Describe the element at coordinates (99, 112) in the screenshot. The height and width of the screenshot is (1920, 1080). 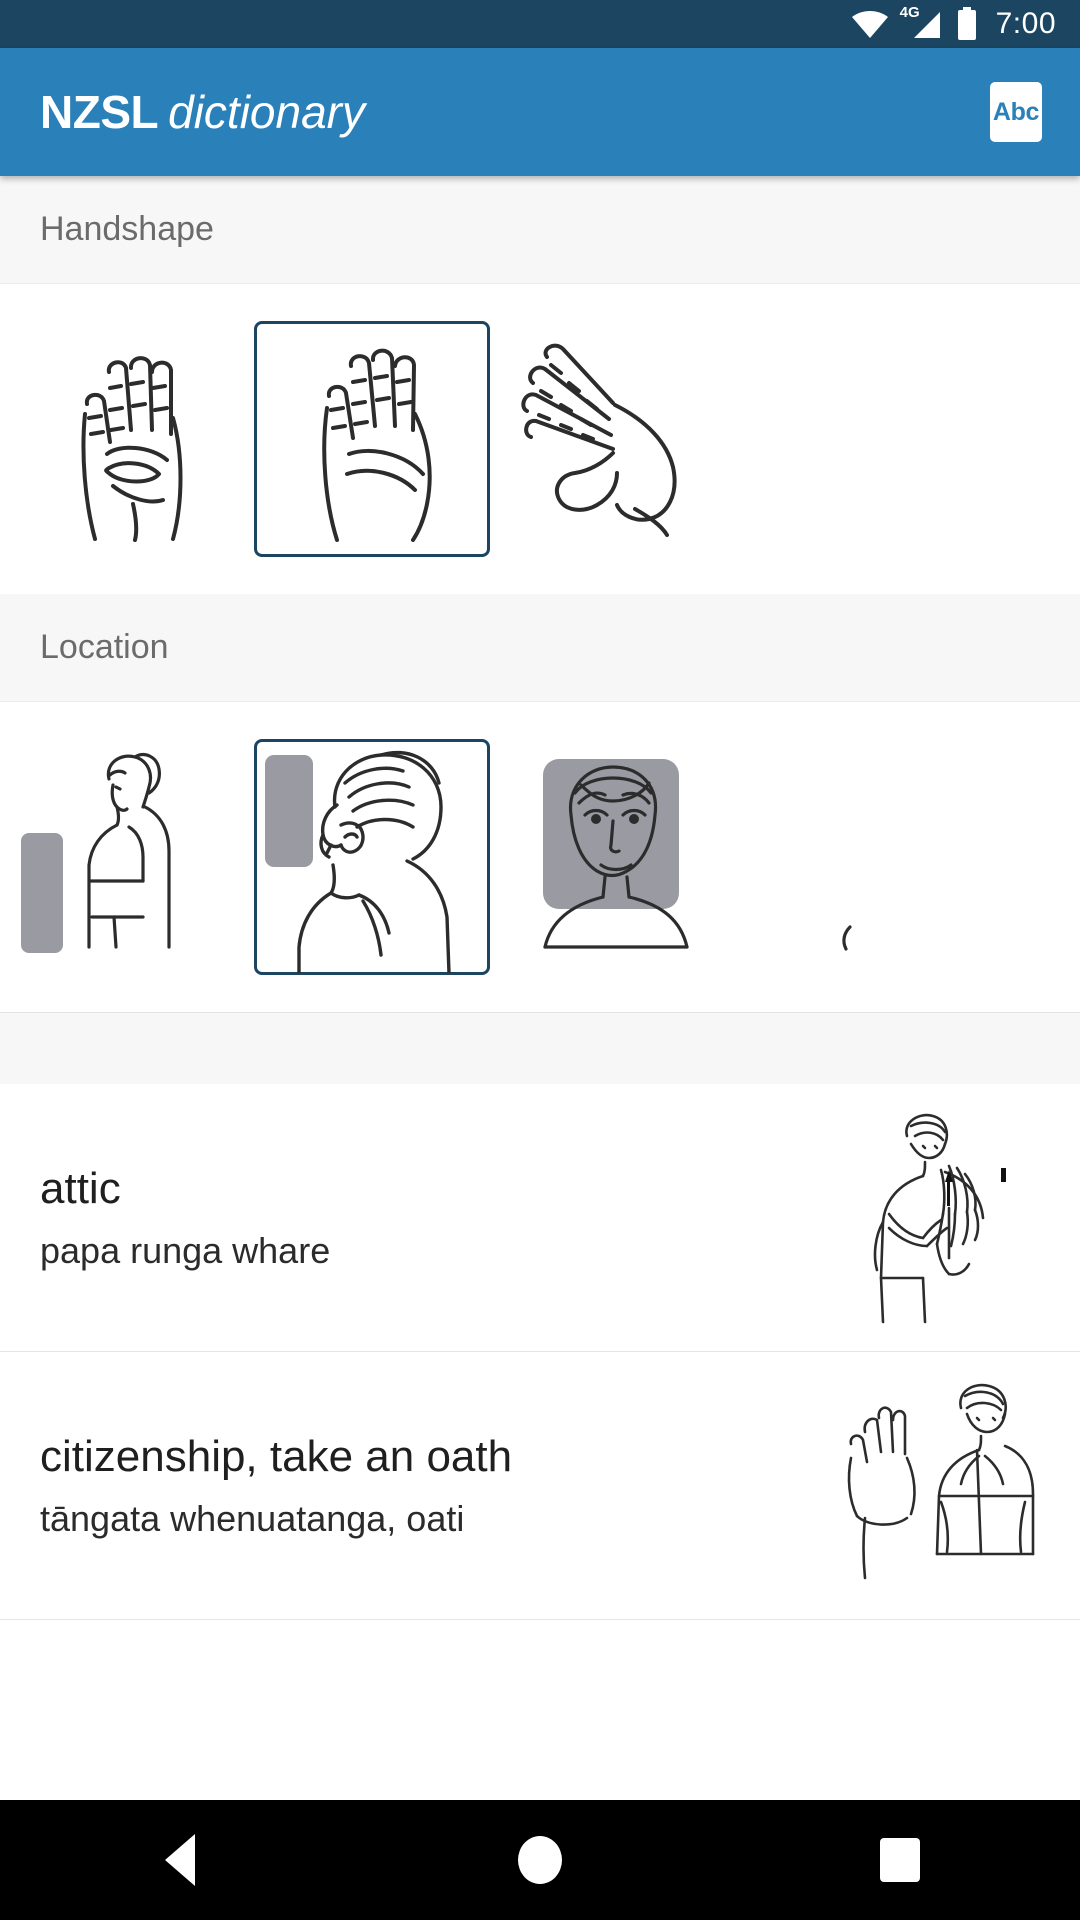
I see `app-title-bold: NZSL` at that location.